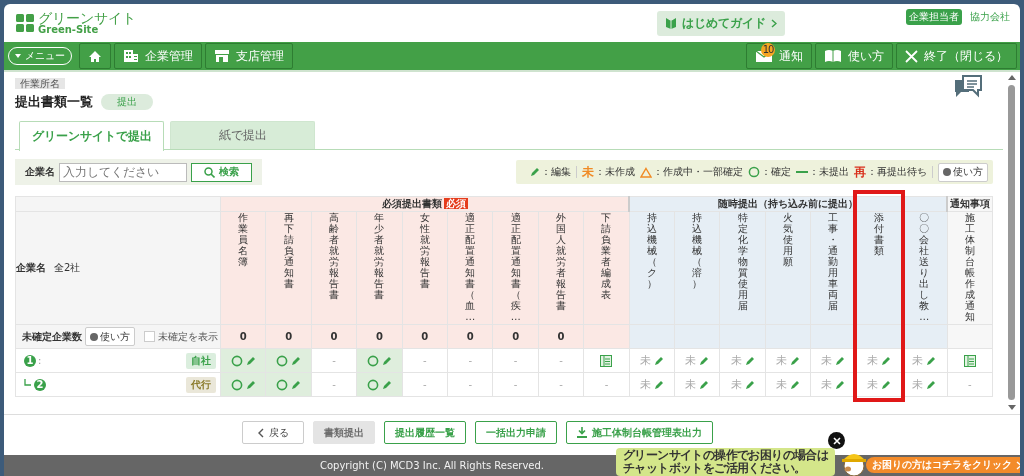  What do you see at coordinates (788, 239) in the screenshot?
I see `column-header: 火気使用願` at bounding box center [788, 239].